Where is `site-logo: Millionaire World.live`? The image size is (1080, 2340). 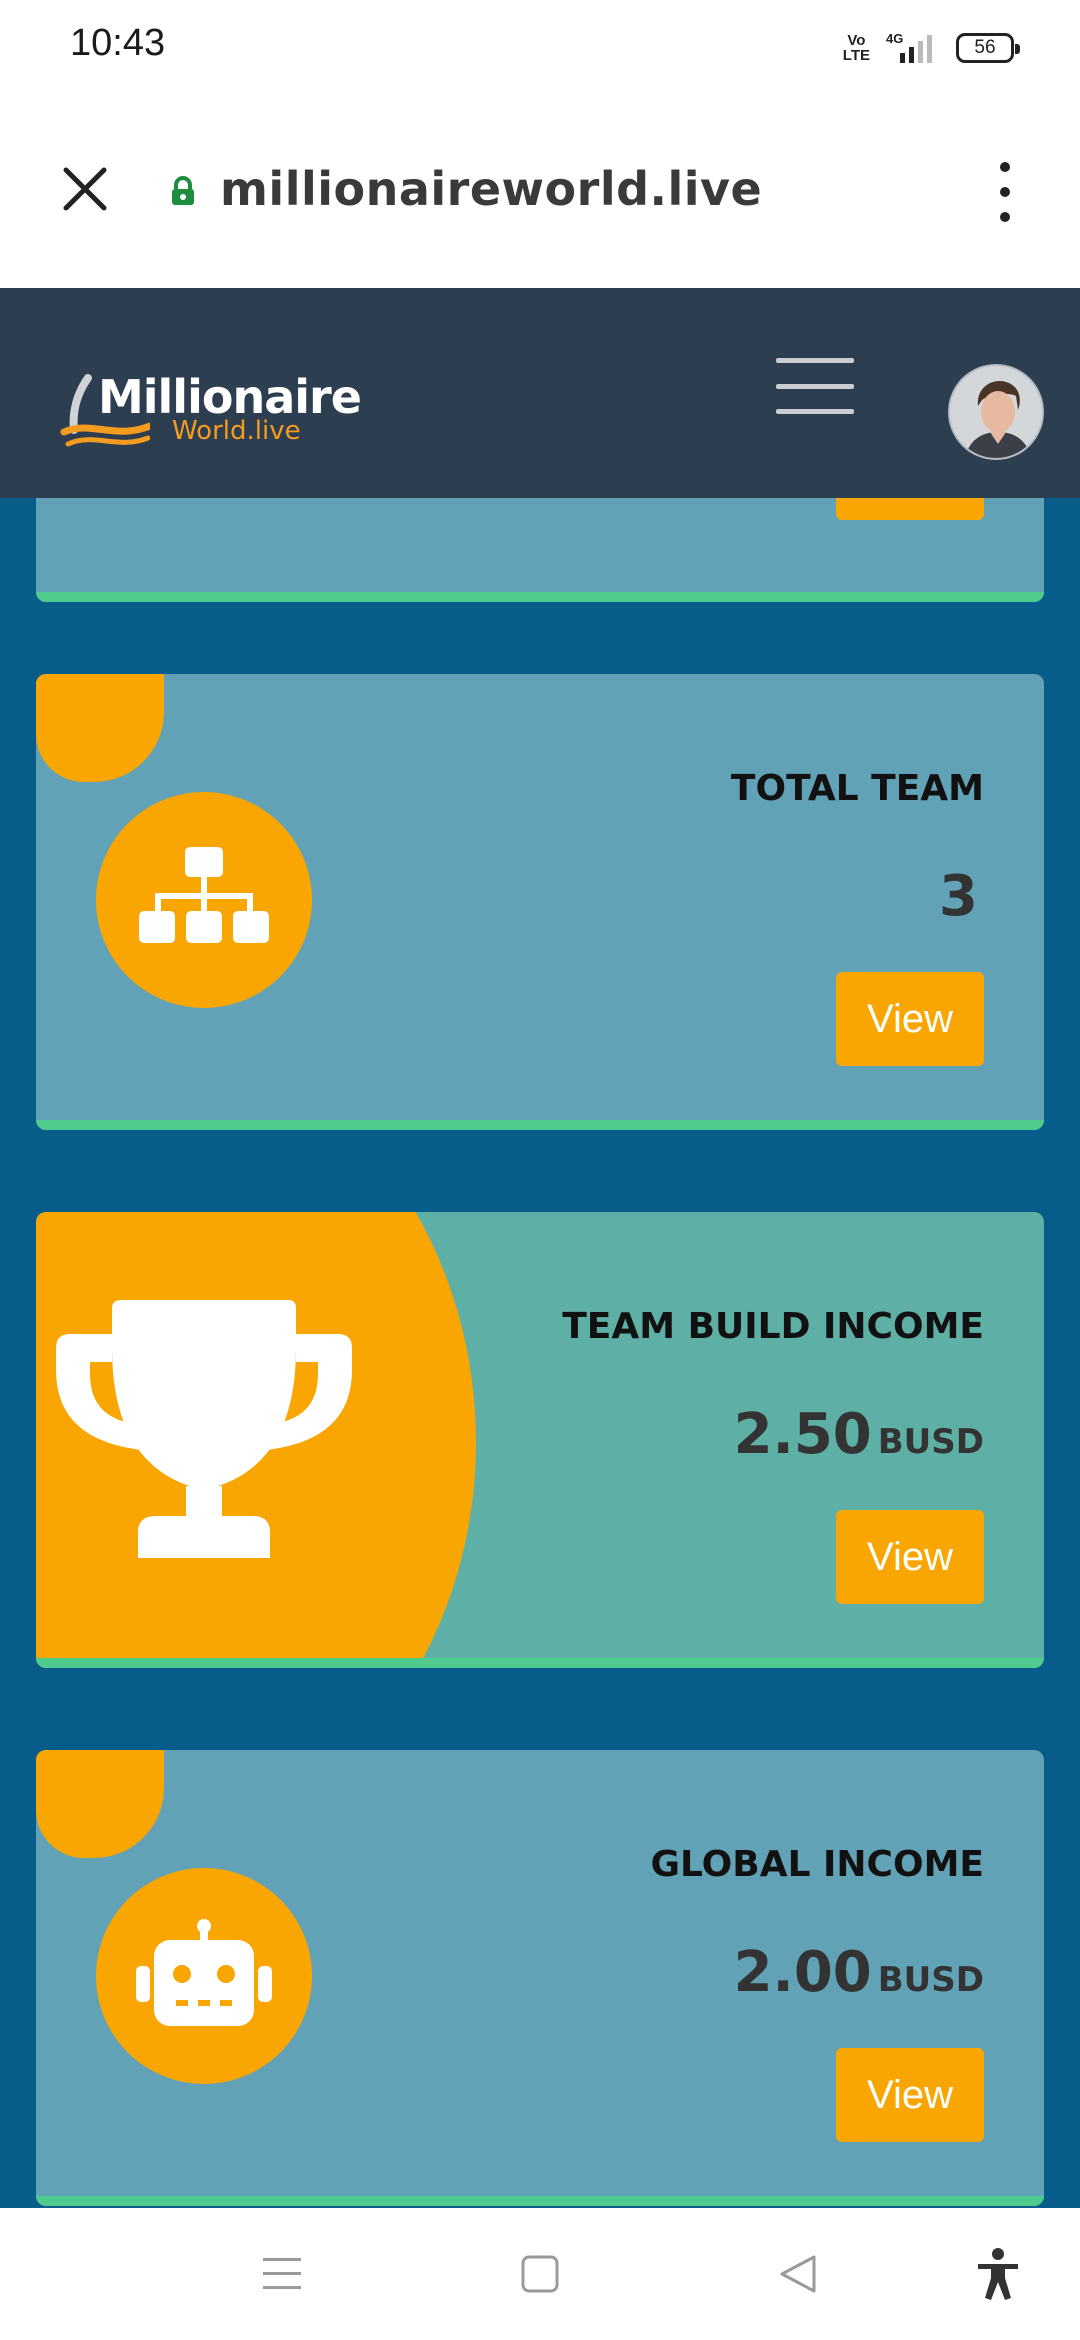 site-logo: Millionaire World.live is located at coordinates (211, 410).